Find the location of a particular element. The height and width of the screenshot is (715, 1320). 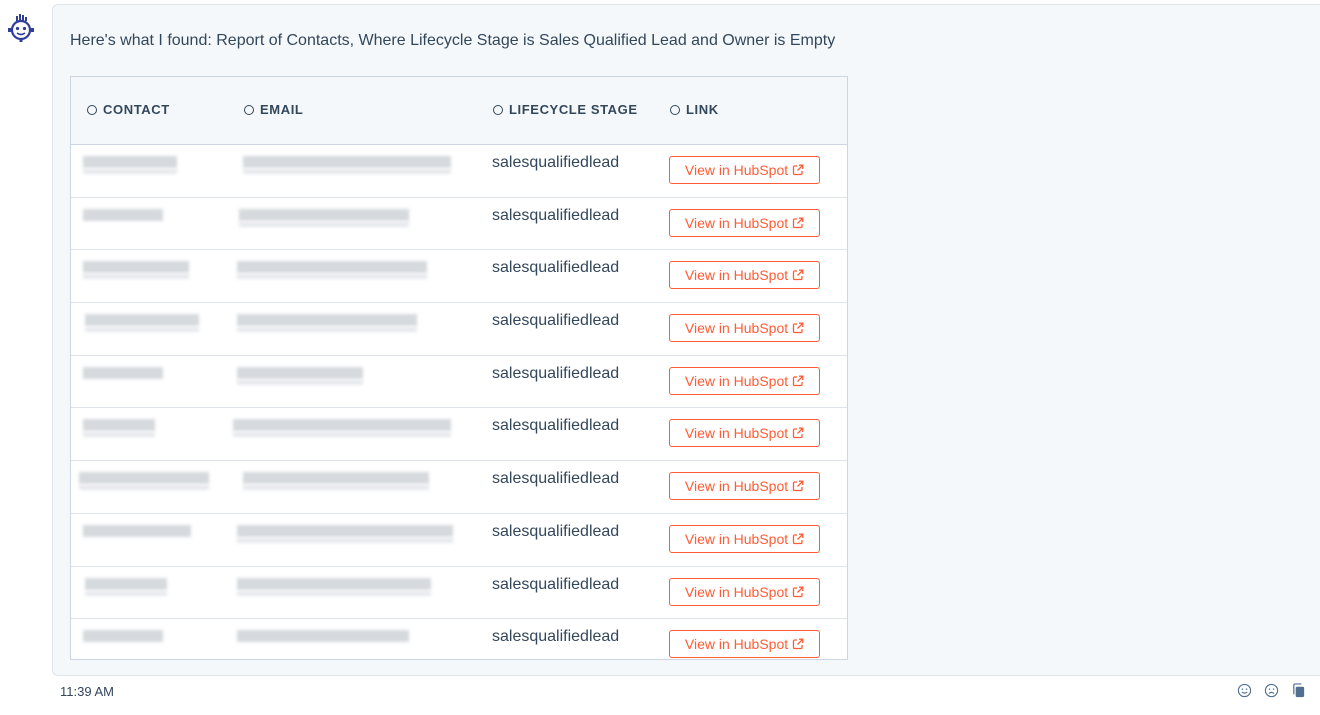

copy-icon is located at coordinates (1298, 690).